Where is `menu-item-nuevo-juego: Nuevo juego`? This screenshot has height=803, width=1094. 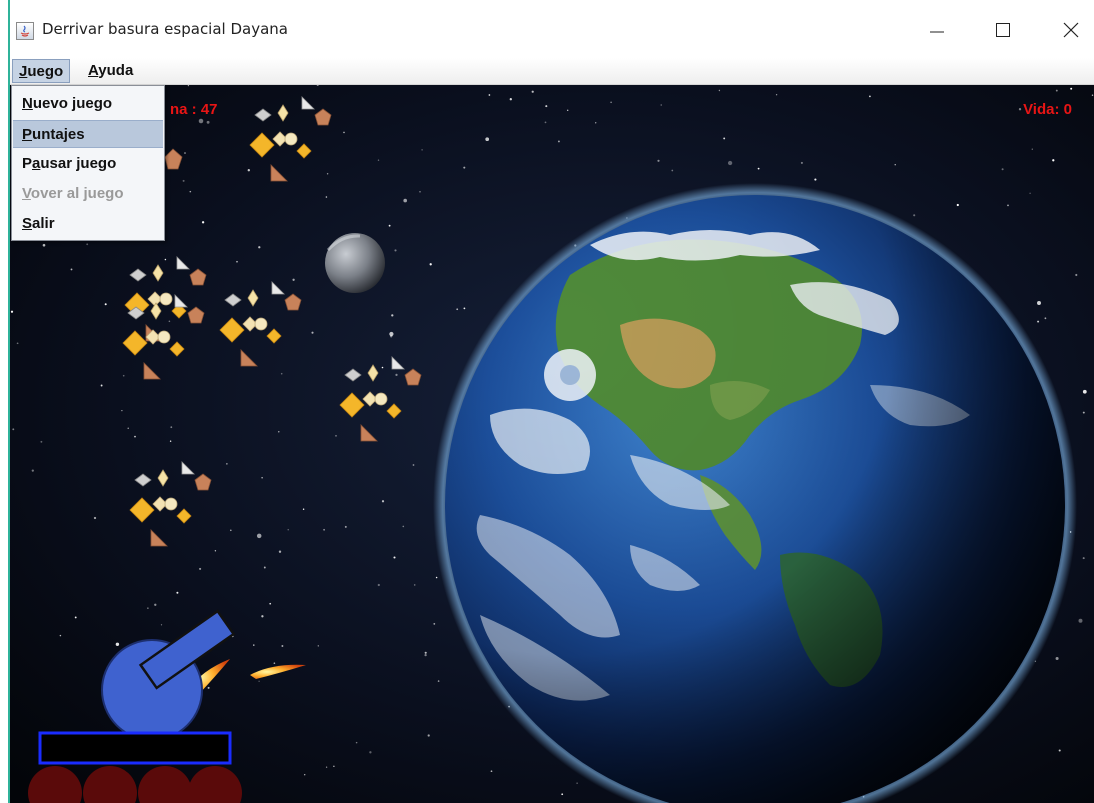
menu-item-nuevo-juego: Nuevo juego is located at coordinates (88, 104).